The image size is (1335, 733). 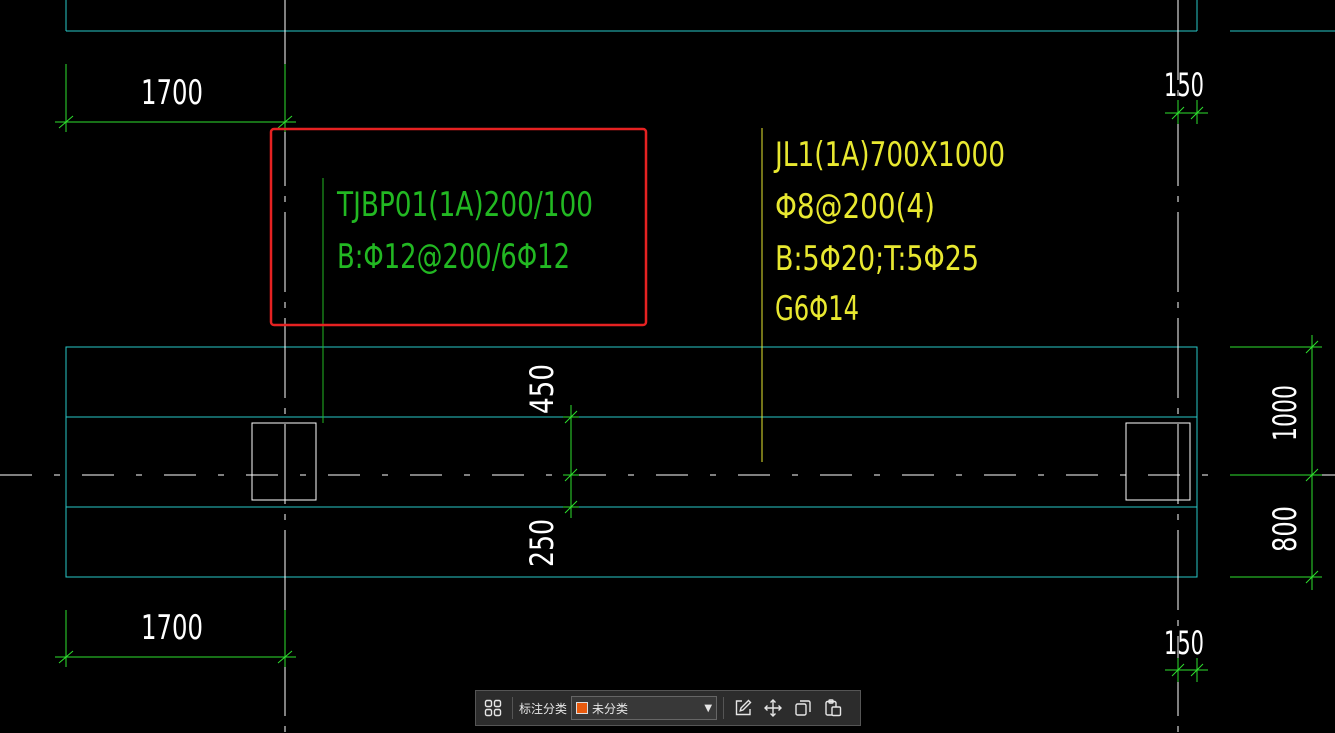 What do you see at coordinates (543, 708) in the screenshot?
I see `category-label: 标注分类` at bounding box center [543, 708].